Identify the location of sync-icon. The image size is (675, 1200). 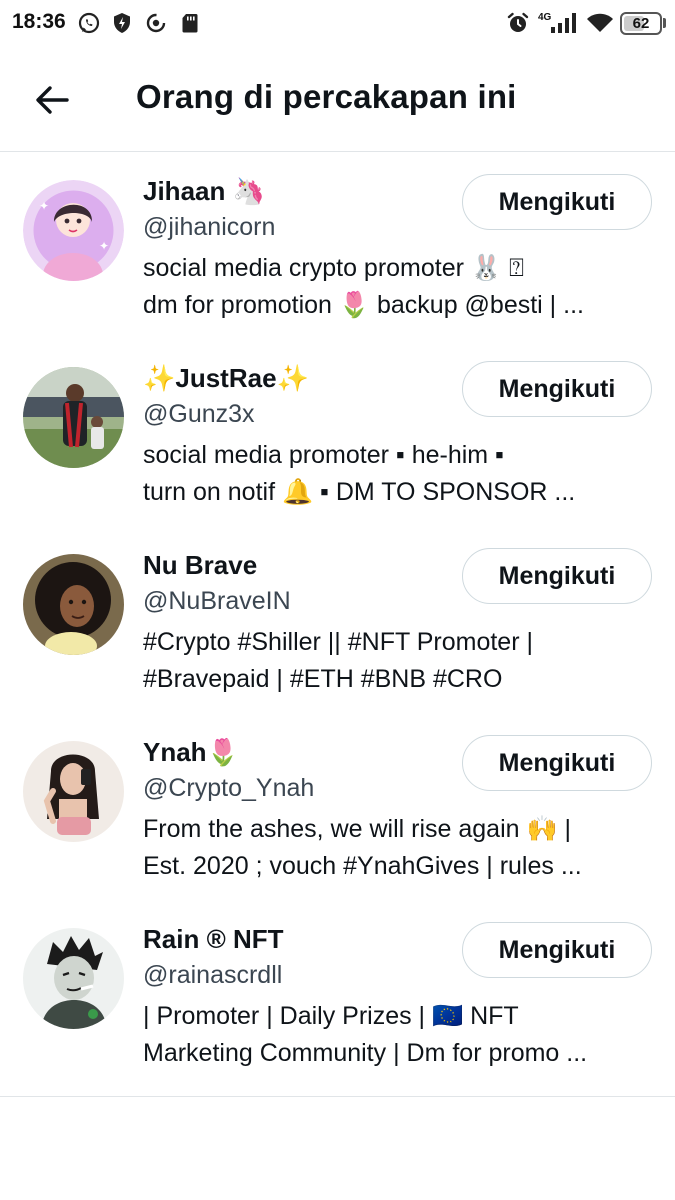
(156, 23).